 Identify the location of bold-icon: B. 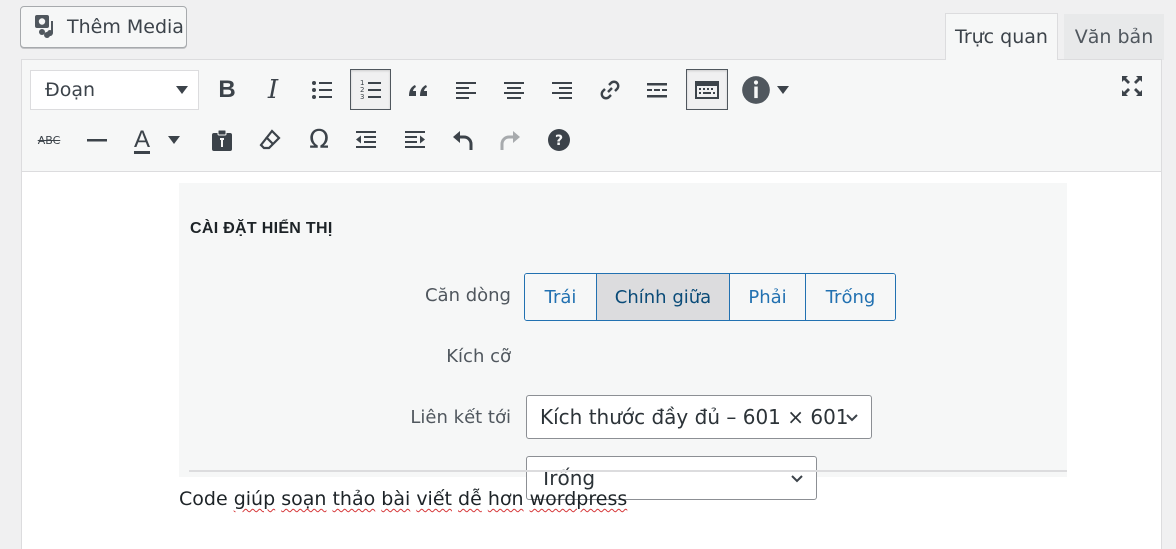
(227, 89).